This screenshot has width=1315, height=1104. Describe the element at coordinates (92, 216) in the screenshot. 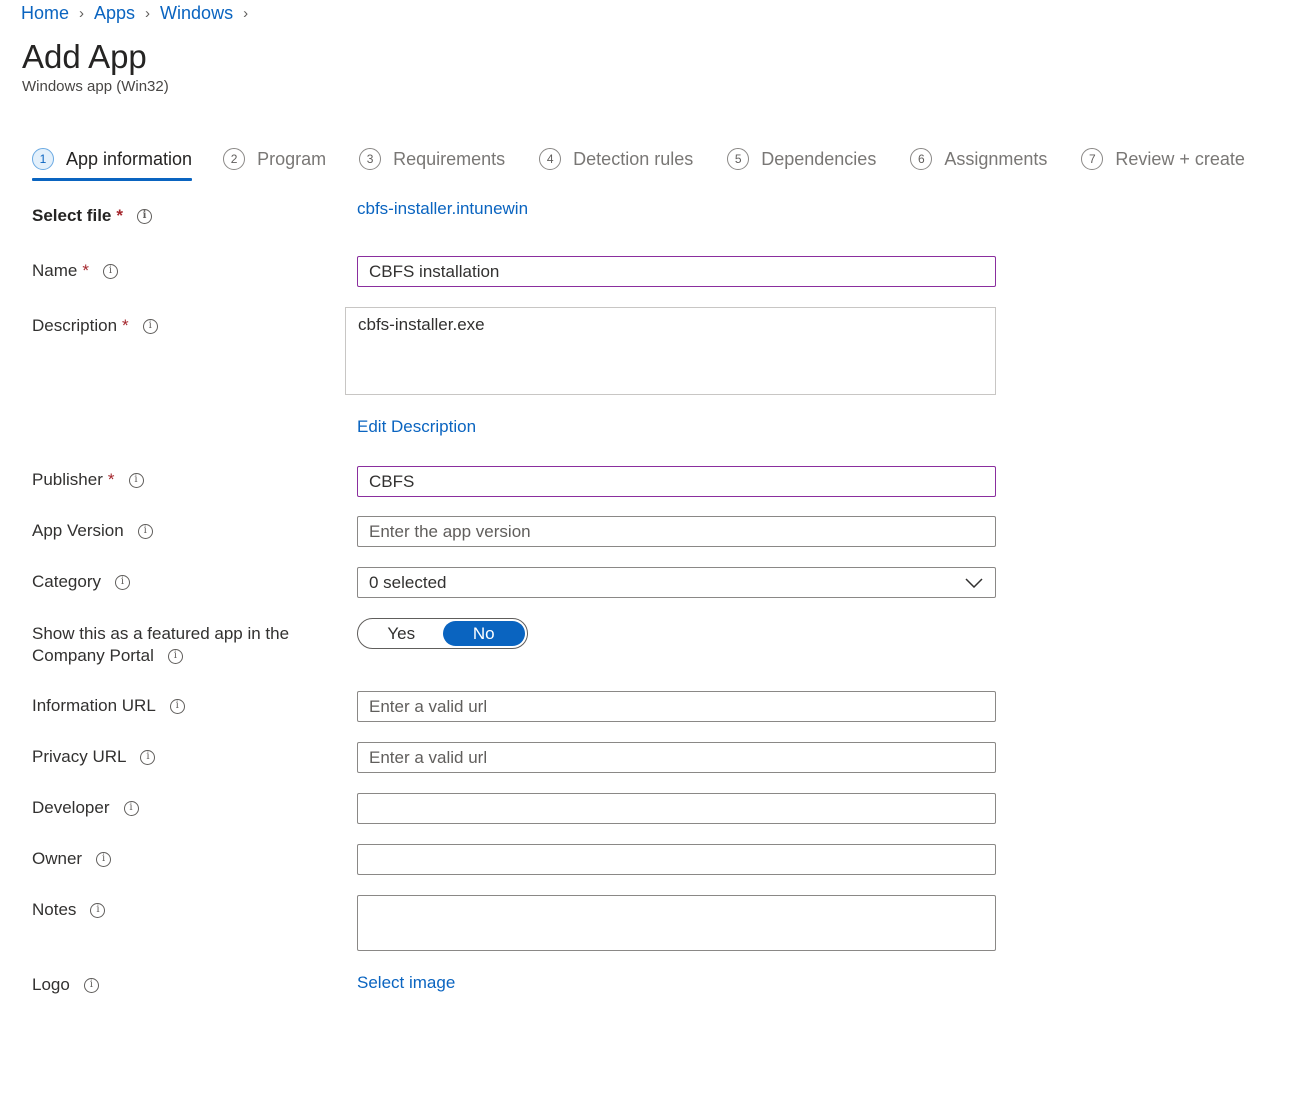

I see `select-file-label: Select file * i` at that location.